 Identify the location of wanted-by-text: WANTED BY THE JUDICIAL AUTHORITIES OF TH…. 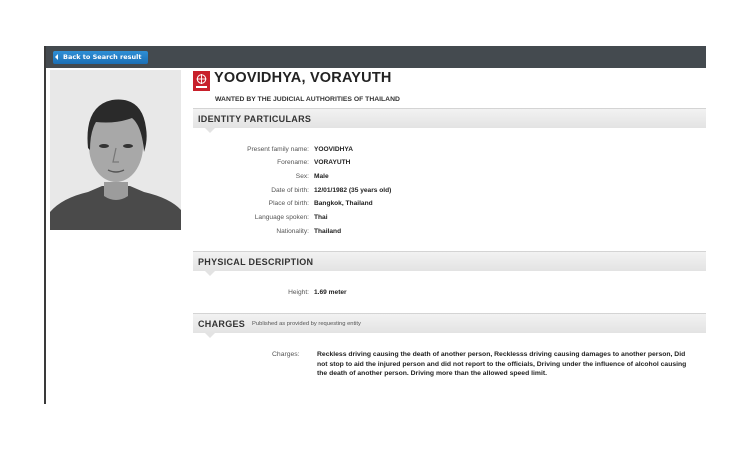
(307, 99).